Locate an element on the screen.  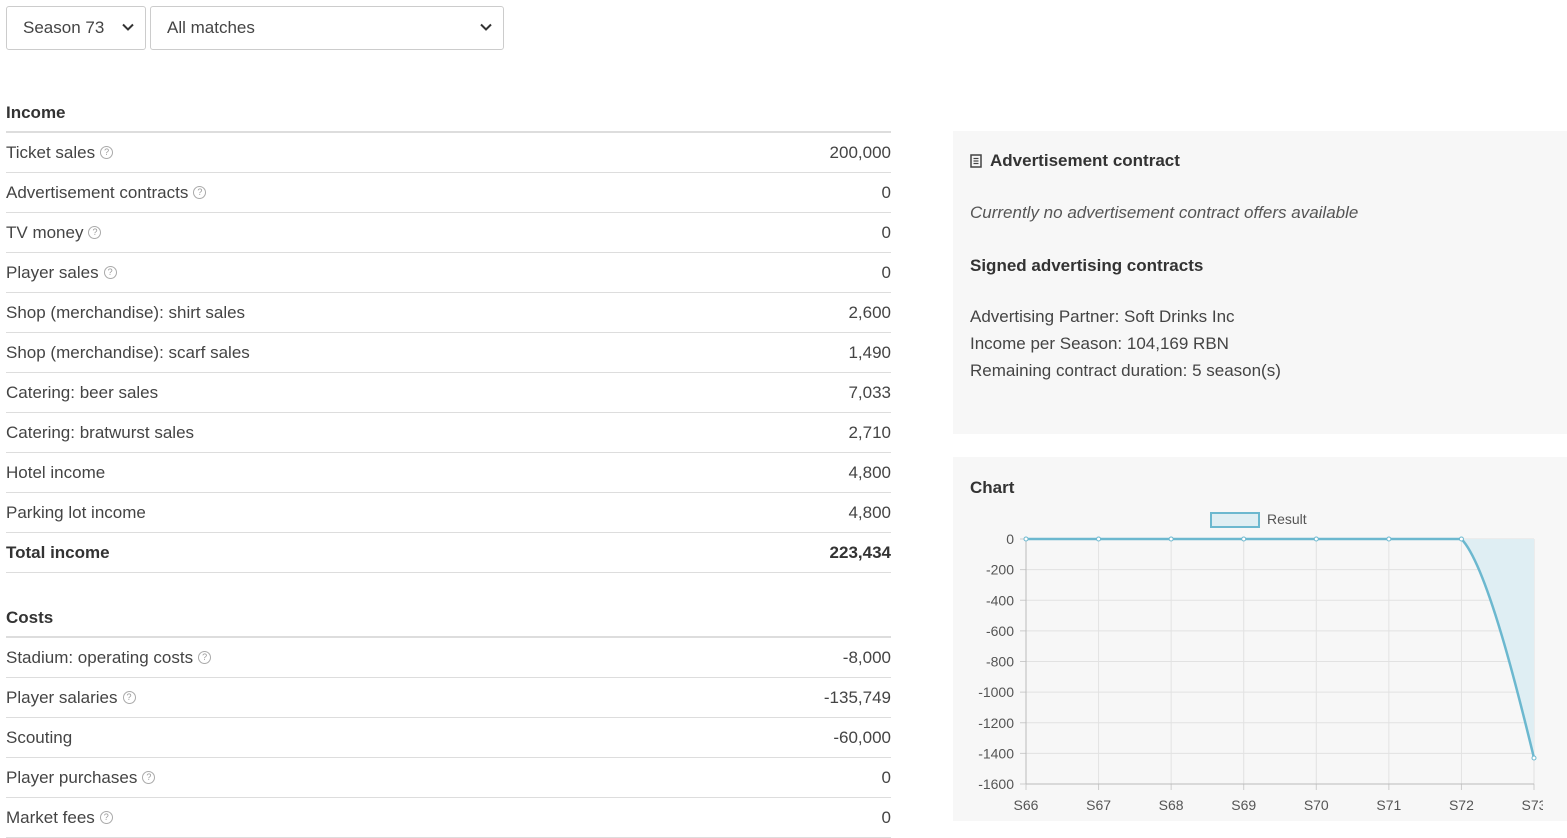
x-tick-label: S69 is located at coordinates (1243, 805).